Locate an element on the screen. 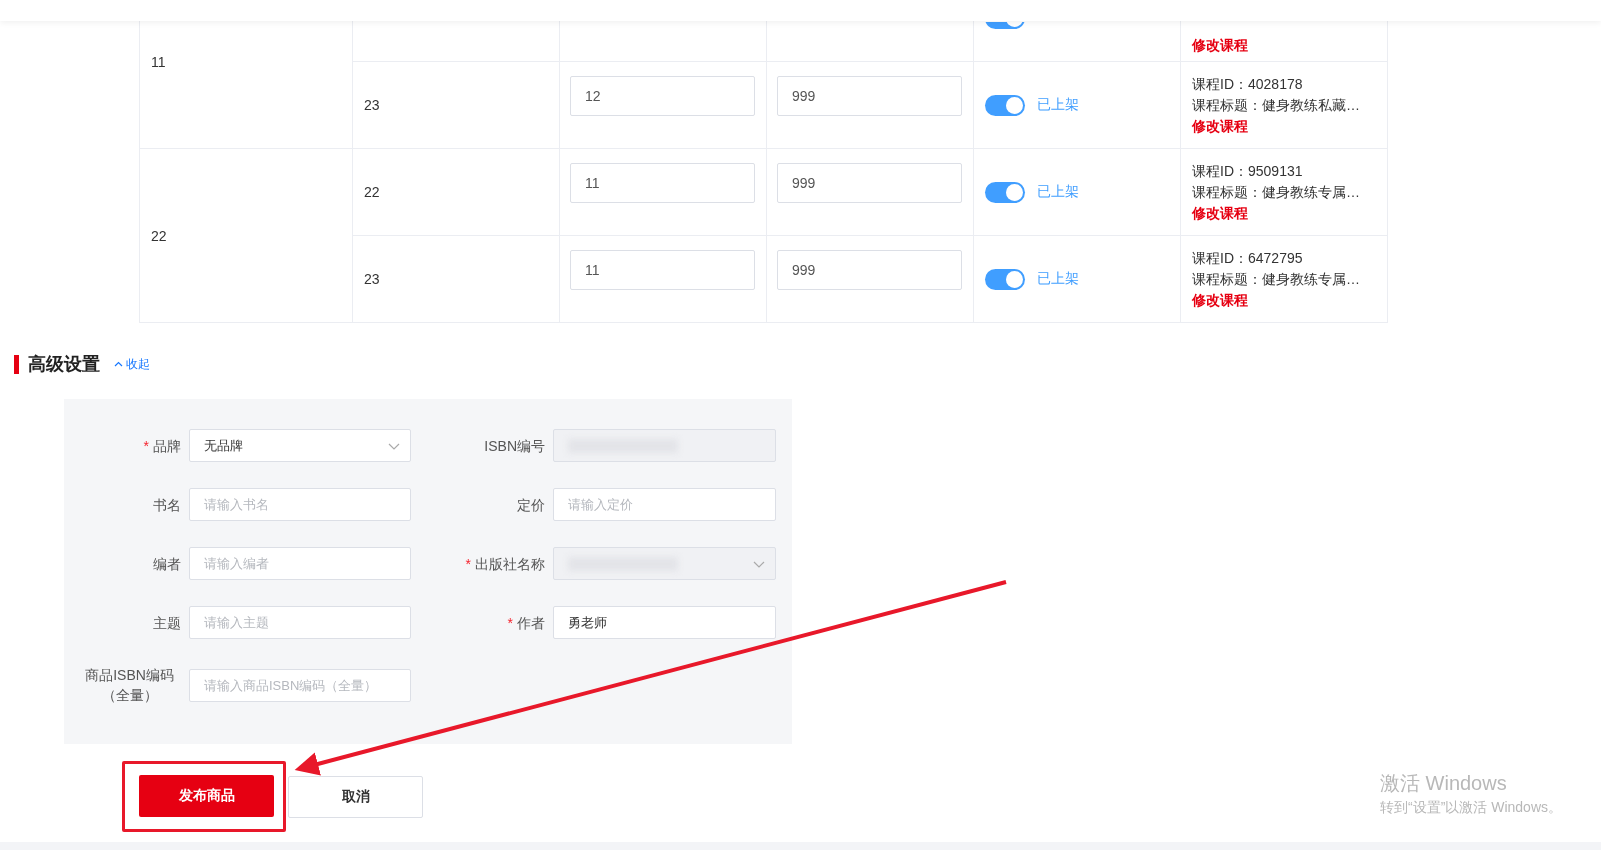 The image size is (1601, 850). field-label: ISBN编号 is located at coordinates (514, 446).